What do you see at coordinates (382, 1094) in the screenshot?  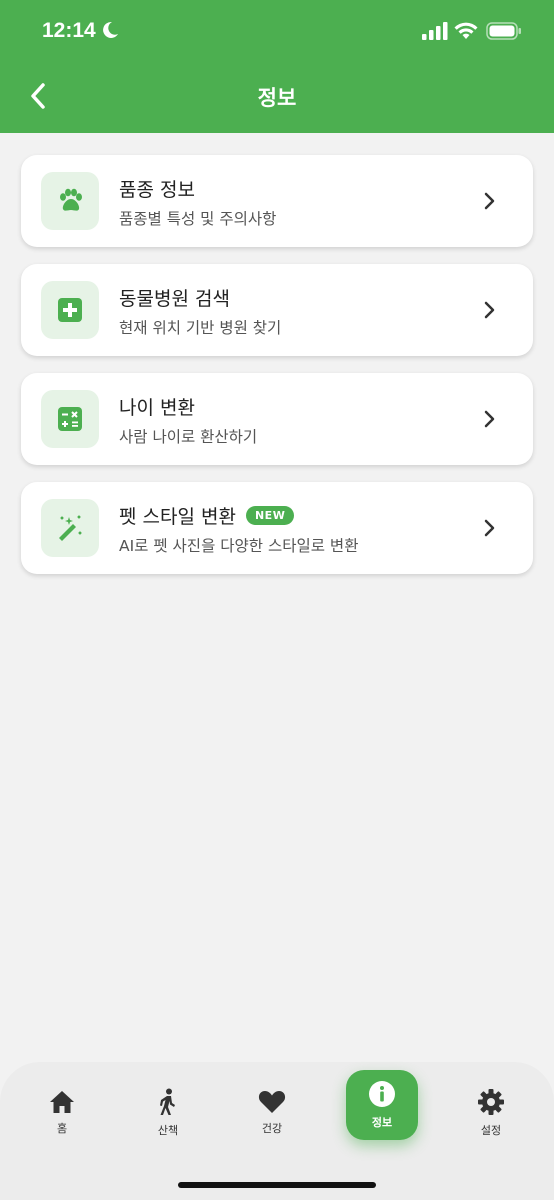 I see `info-icon` at bounding box center [382, 1094].